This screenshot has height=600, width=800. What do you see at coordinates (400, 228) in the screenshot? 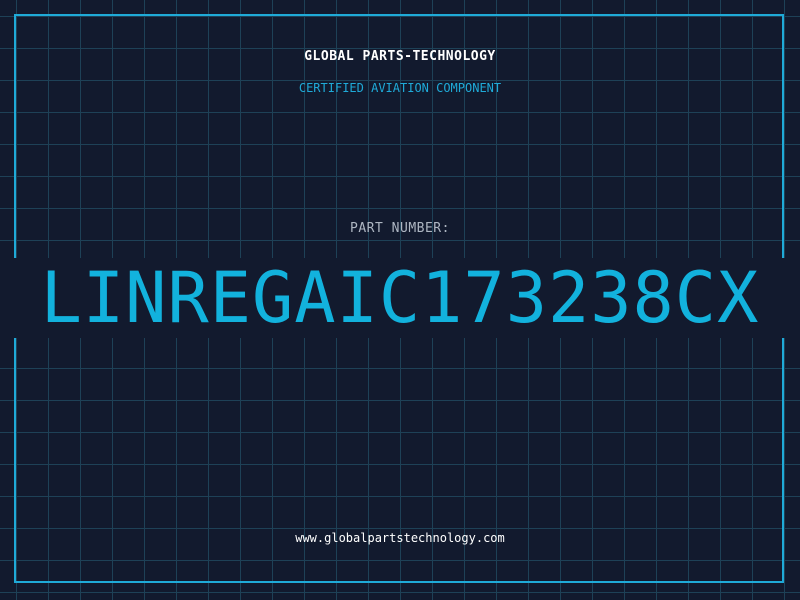
I see `part-number-label: PART NUMBER:` at bounding box center [400, 228].